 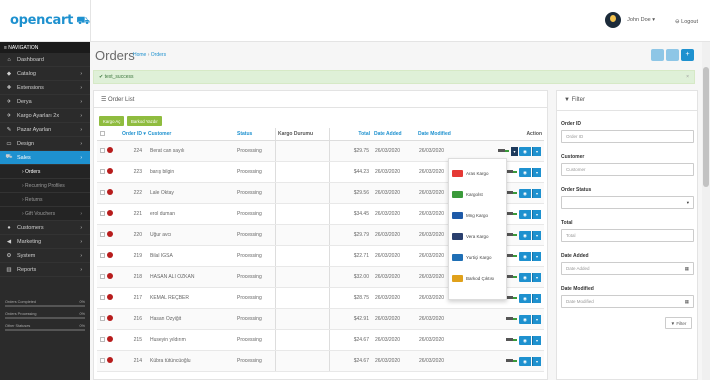 What do you see at coordinates (50, 21) in the screenshot?
I see `opencart-logo: opencart ⛟` at bounding box center [50, 21].